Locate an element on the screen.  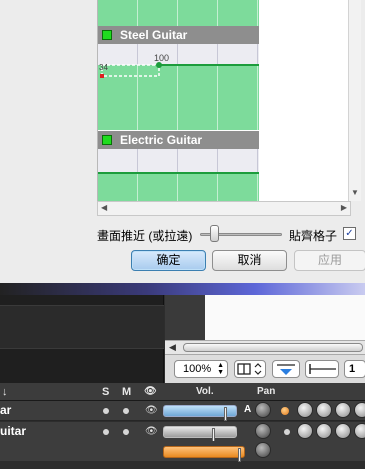
track-list-header: ↓ S M 👁 Vol. Pan is located at coordinates (182, 392).